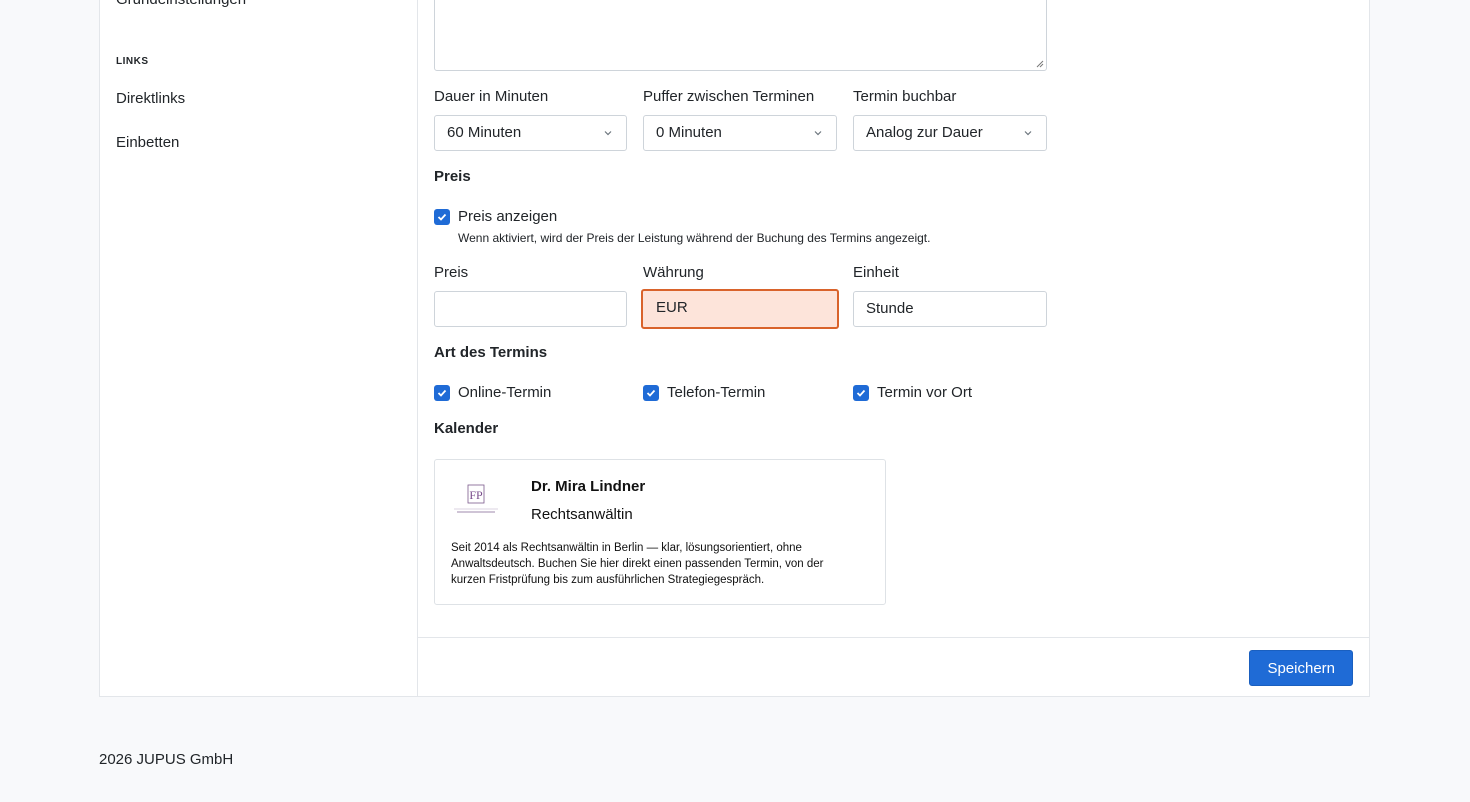 The image size is (1470, 802). Describe the element at coordinates (924, 392) in the screenshot. I see `onsite-label: Termin vor Ort` at that location.